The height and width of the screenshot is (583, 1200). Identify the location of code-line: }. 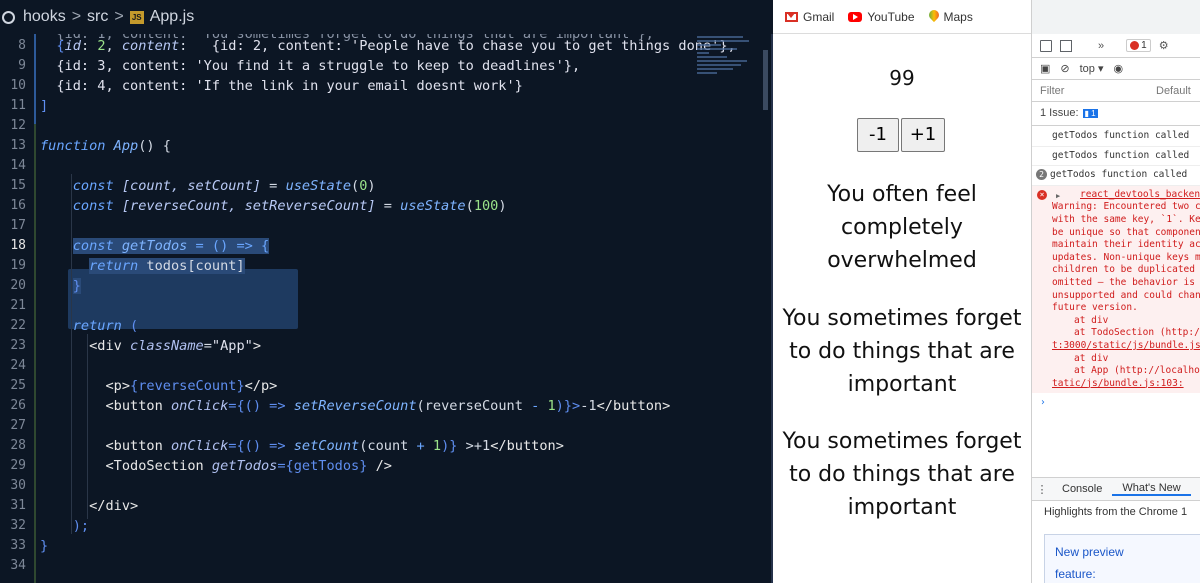
(44, 546).